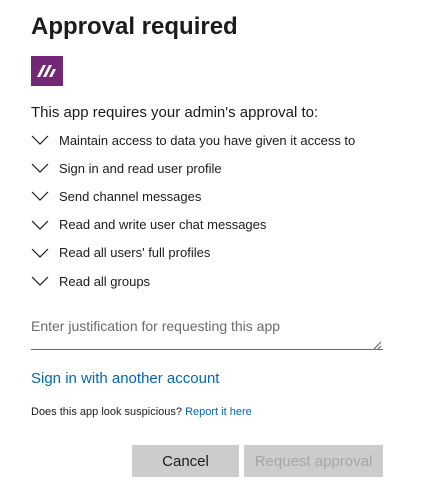 This screenshot has height=504, width=424. Describe the element at coordinates (211, 196) in the screenshot. I see `permission-item: Send channel messages` at that location.